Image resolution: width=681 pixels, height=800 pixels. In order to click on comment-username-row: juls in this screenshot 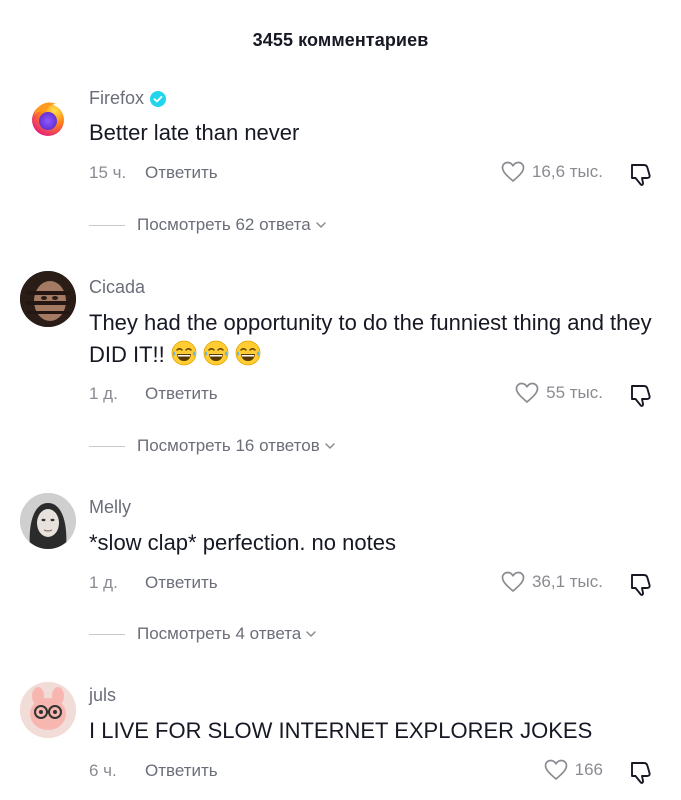, I will do `click(102, 695)`.